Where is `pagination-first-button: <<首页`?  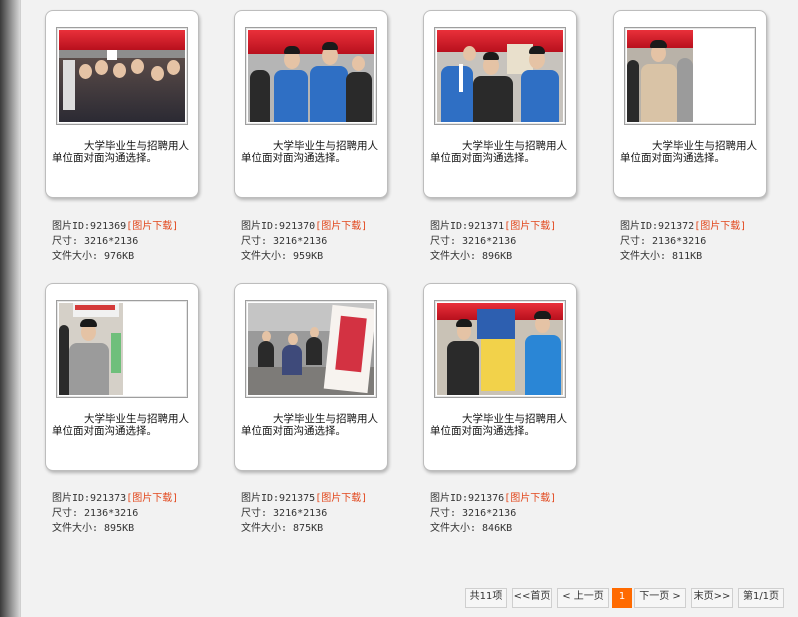
pagination-first-button: <<首页 is located at coordinates (532, 598).